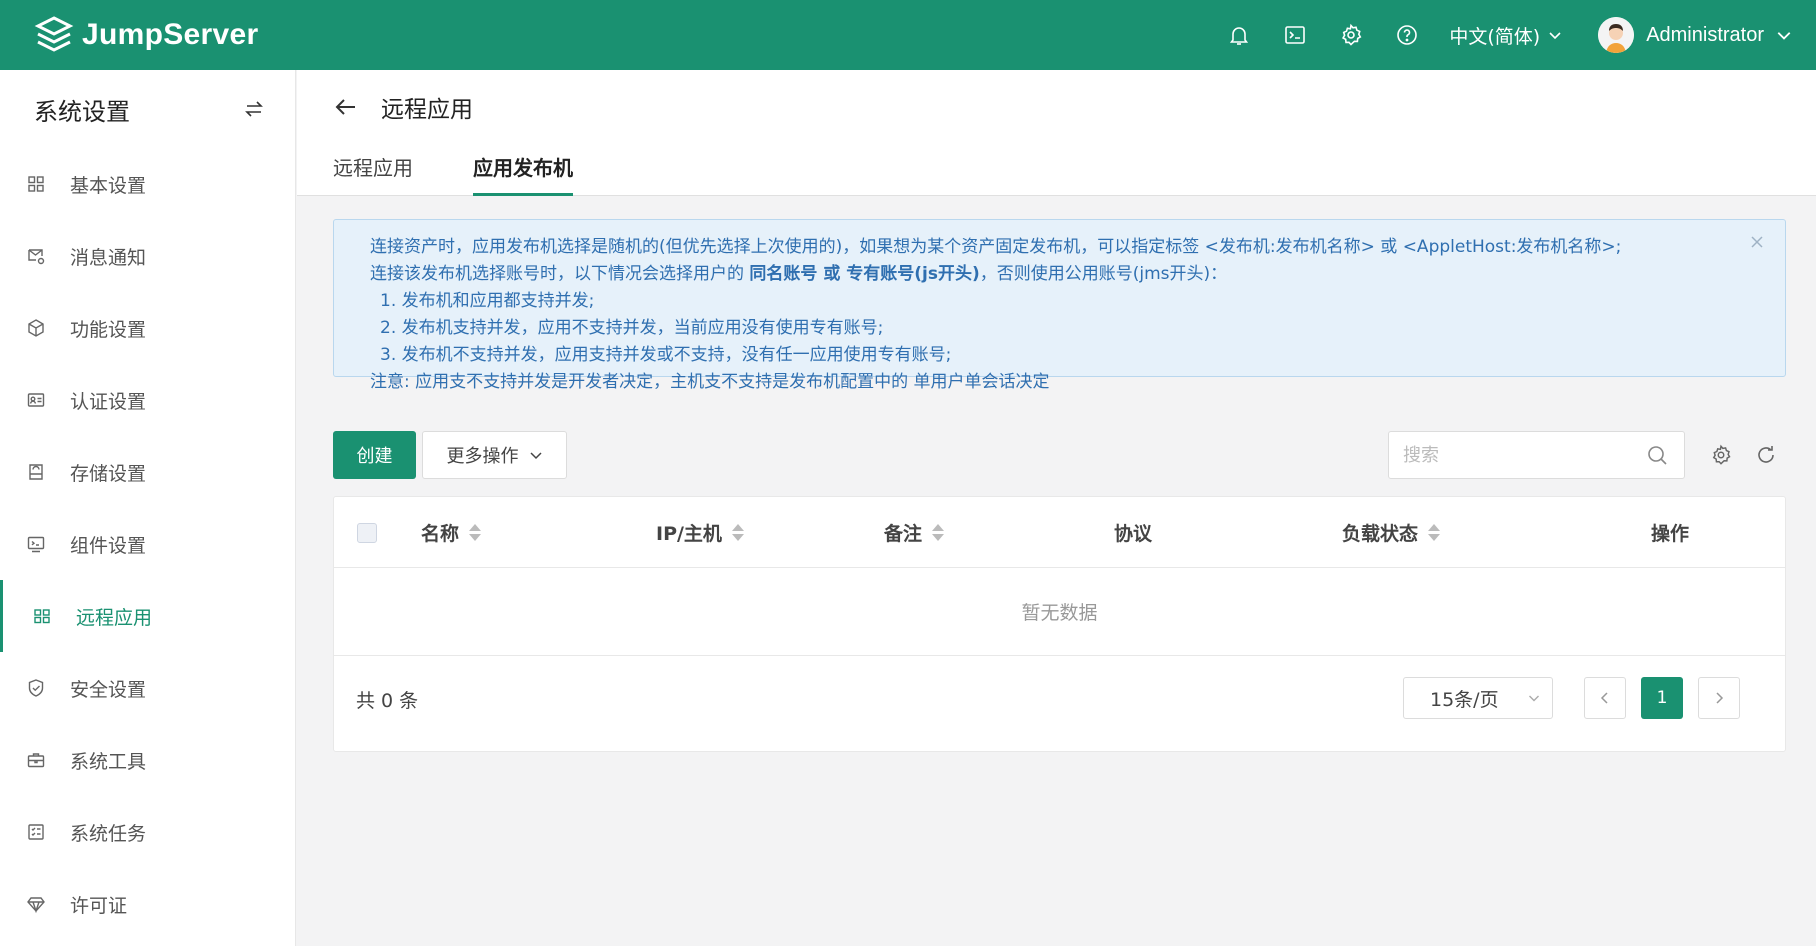 Image resolution: width=1816 pixels, height=946 pixels. I want to click on sidebar-item-label: 许可证, so click(99, 905).